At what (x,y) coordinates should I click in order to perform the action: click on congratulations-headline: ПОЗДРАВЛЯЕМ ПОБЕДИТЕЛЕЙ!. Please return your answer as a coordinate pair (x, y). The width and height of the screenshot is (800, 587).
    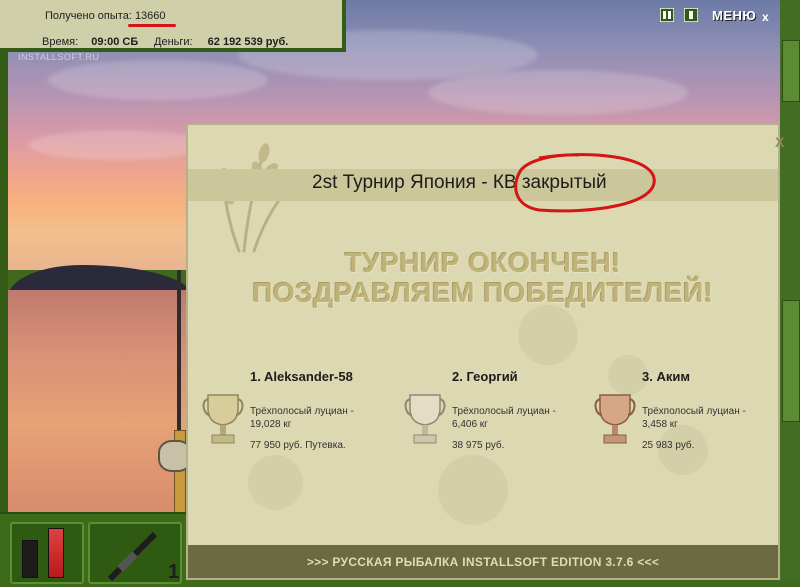
    Looking at the image, I should click on (483, 292).